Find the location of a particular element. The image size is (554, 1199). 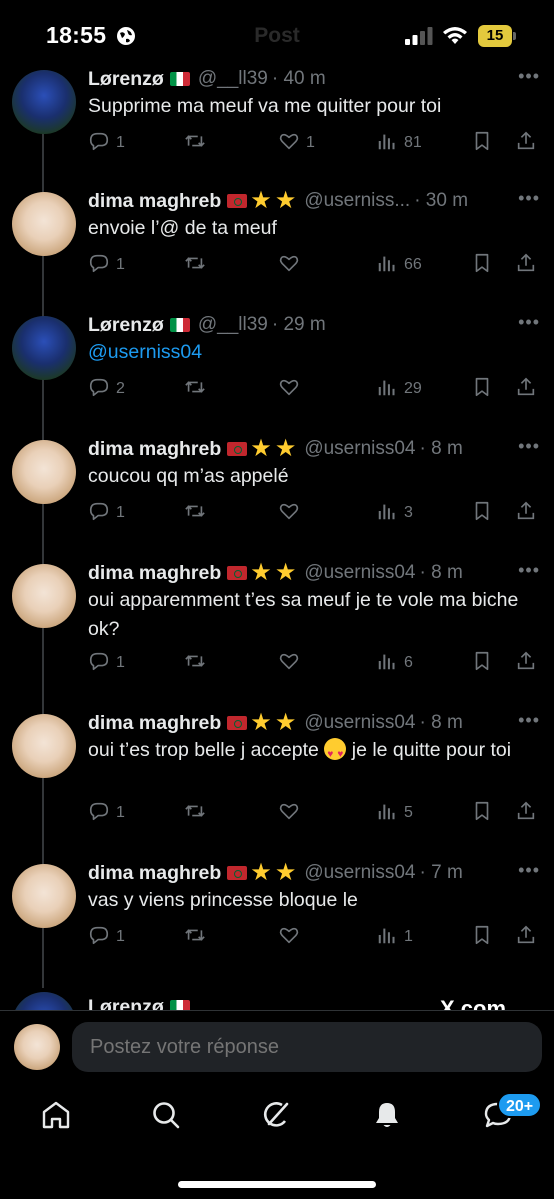

views-button: 66 is located at coordinates (399, 265).